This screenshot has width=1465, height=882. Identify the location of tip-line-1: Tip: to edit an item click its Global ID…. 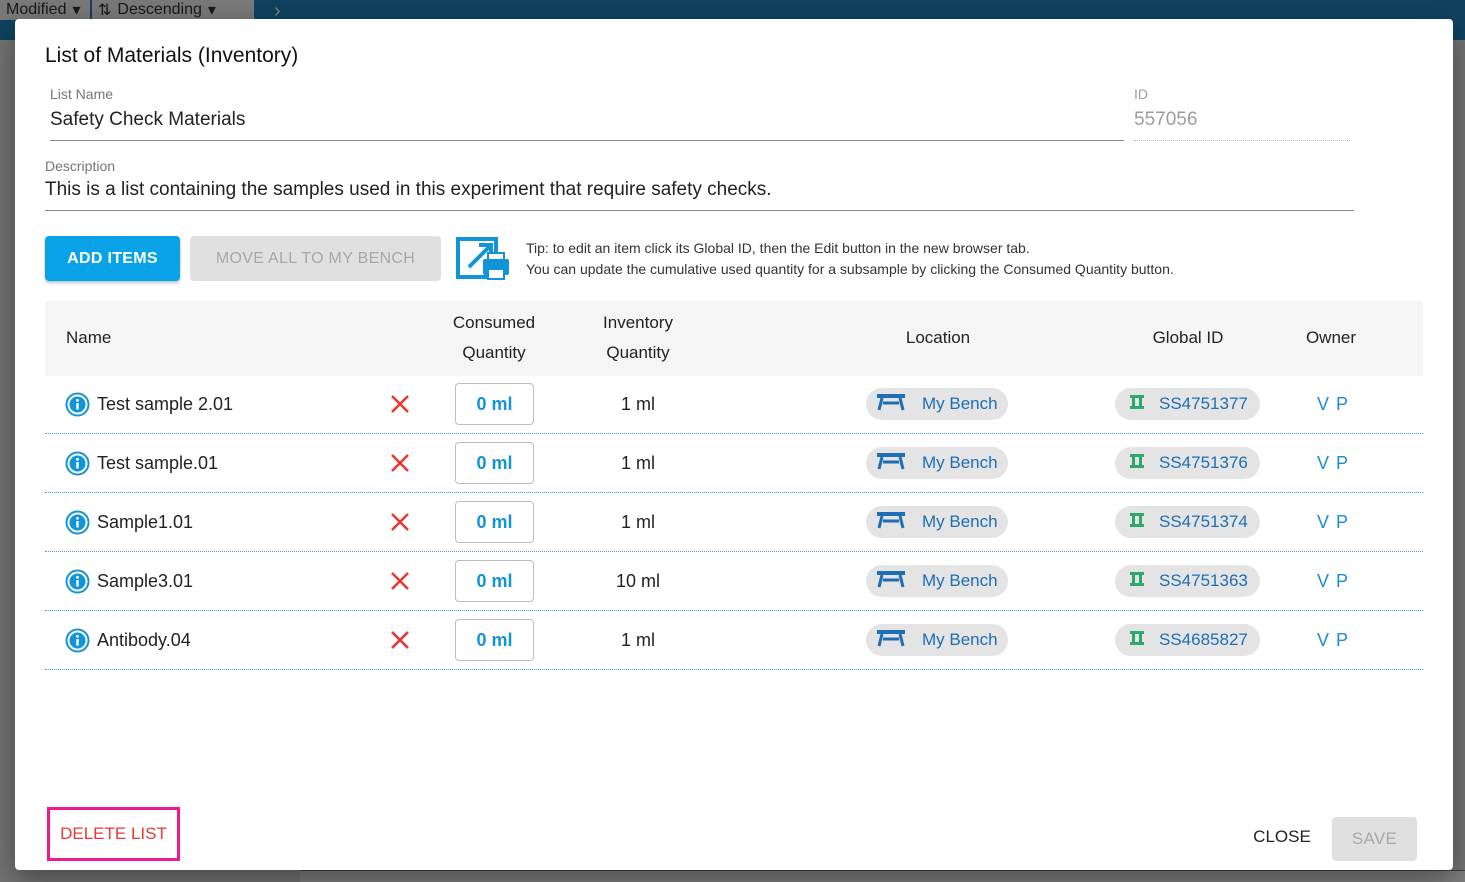
(778, 248).